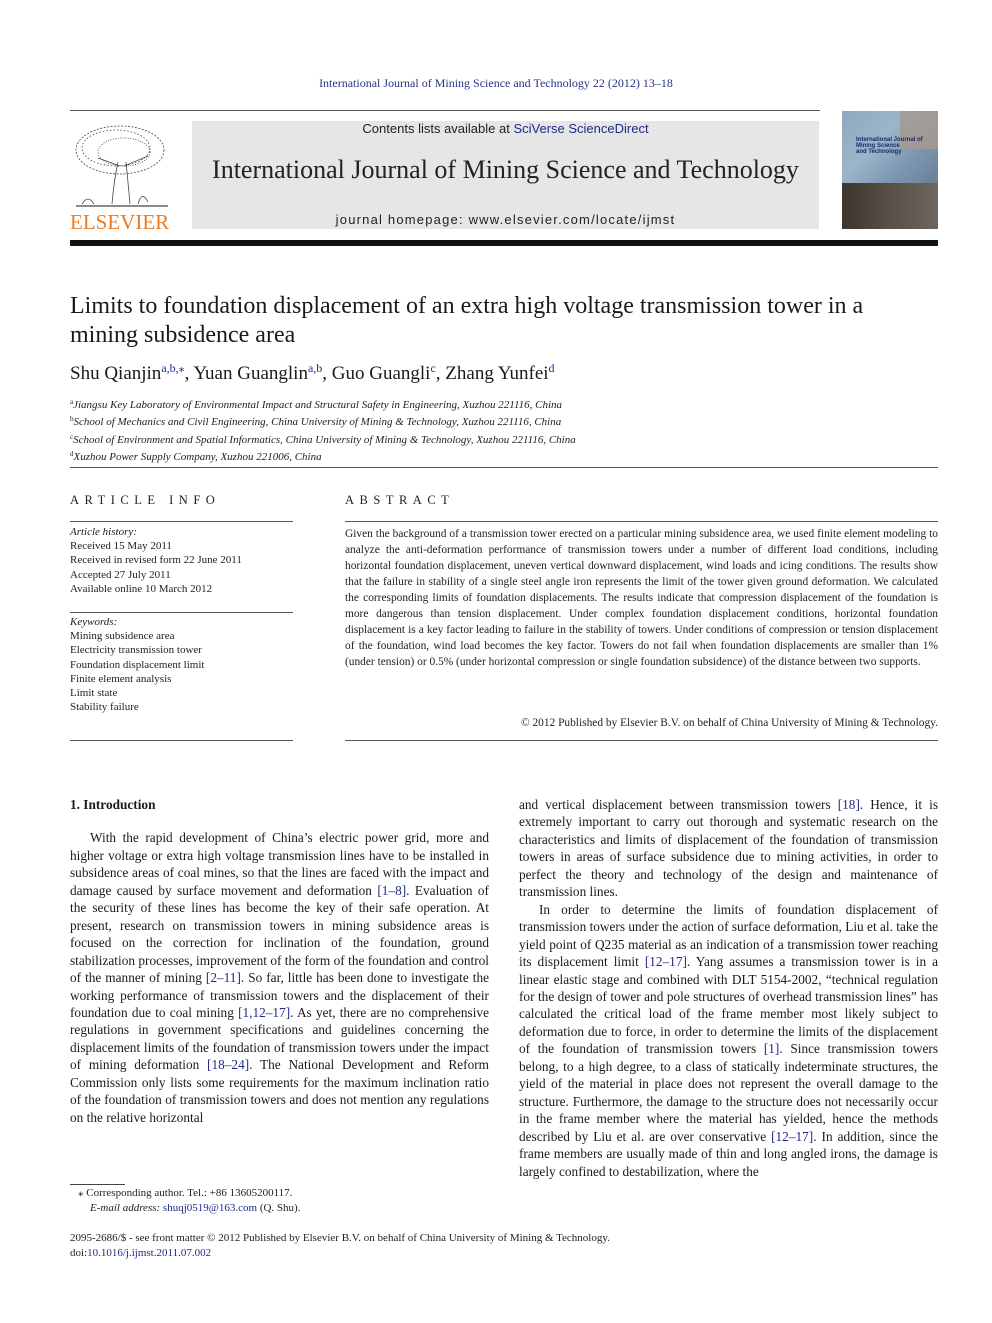  Describe the element at coordinates (137, 664) in the screenshot. I see `keyword: Foundation displacement limit` at that location.